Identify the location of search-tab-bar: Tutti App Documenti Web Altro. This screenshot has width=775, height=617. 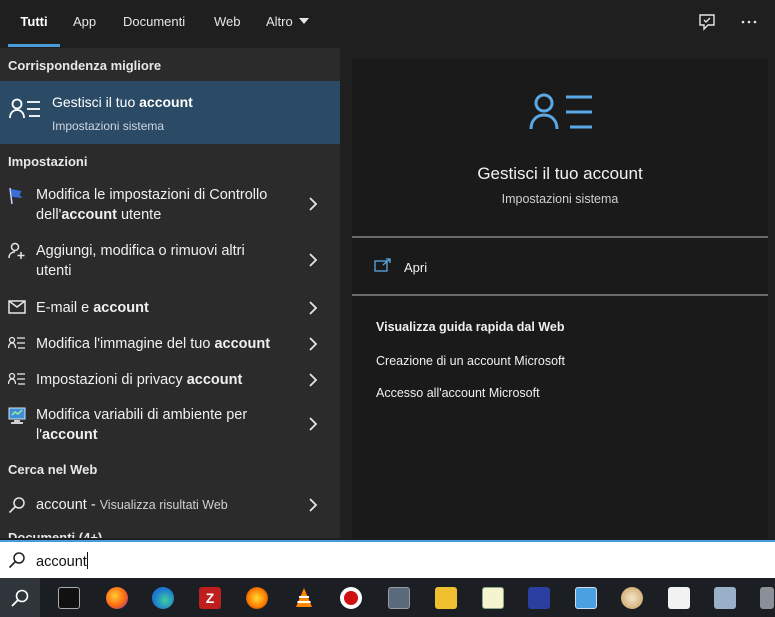
(387, 24).